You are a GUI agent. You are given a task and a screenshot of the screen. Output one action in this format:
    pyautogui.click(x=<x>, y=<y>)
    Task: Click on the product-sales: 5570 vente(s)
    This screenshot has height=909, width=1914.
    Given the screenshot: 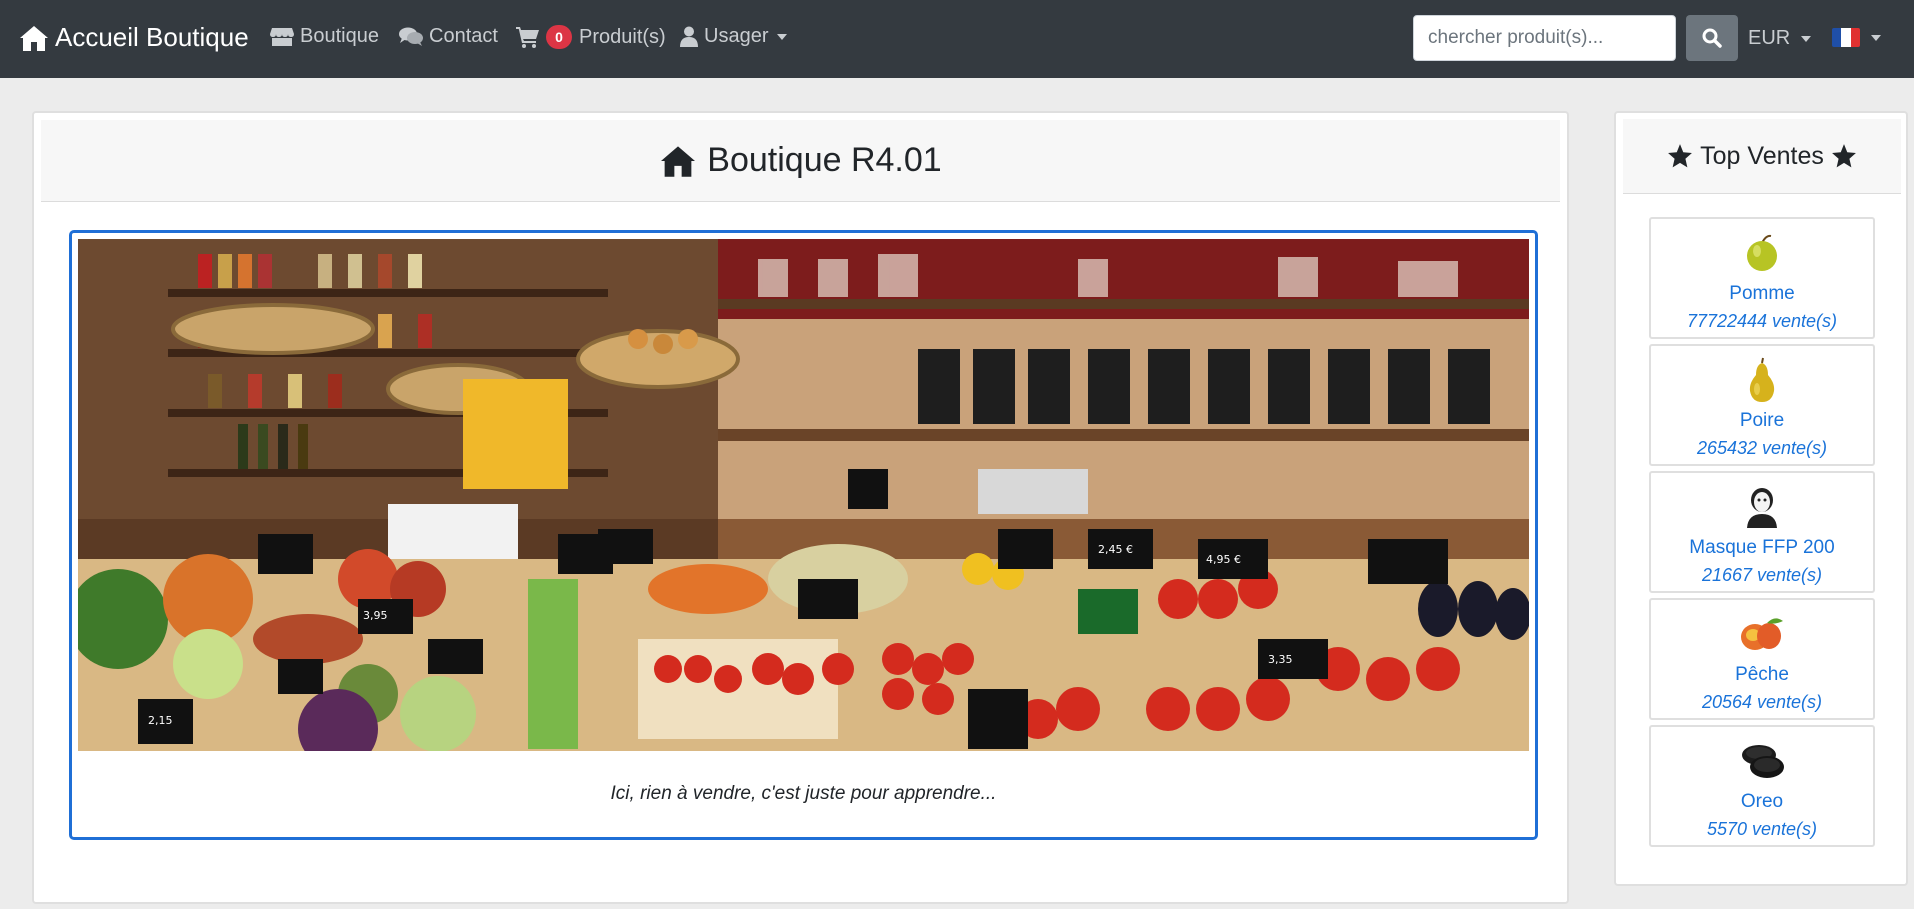 What is the action you would take?
    pyautogui.click(x=1762, y=829)
    